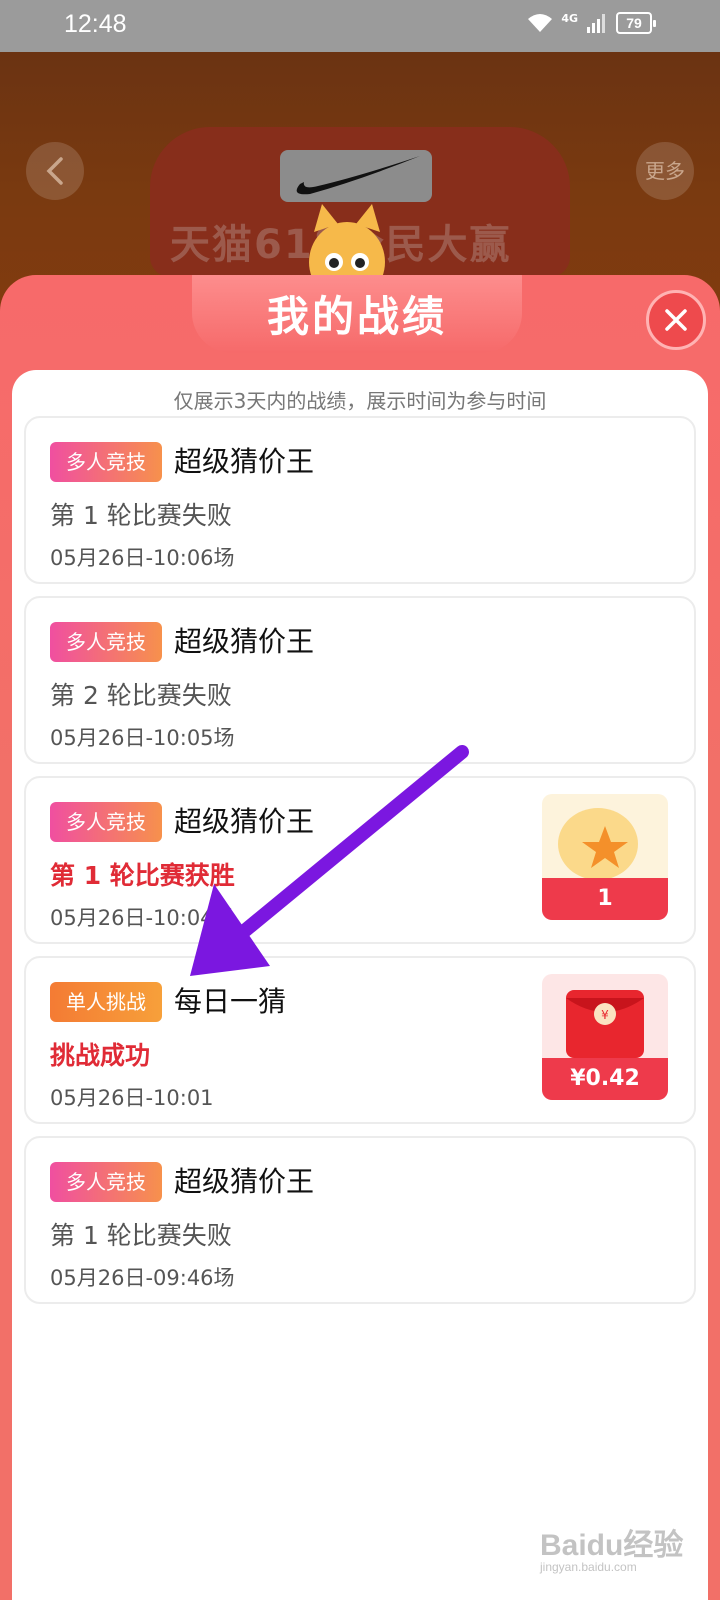 This screenshot has height=1600, width=720. What do you see at coordinates (329, 860) in the screenshot?
I see `annotation-arrow-icon` at bounding box center [329, 860].